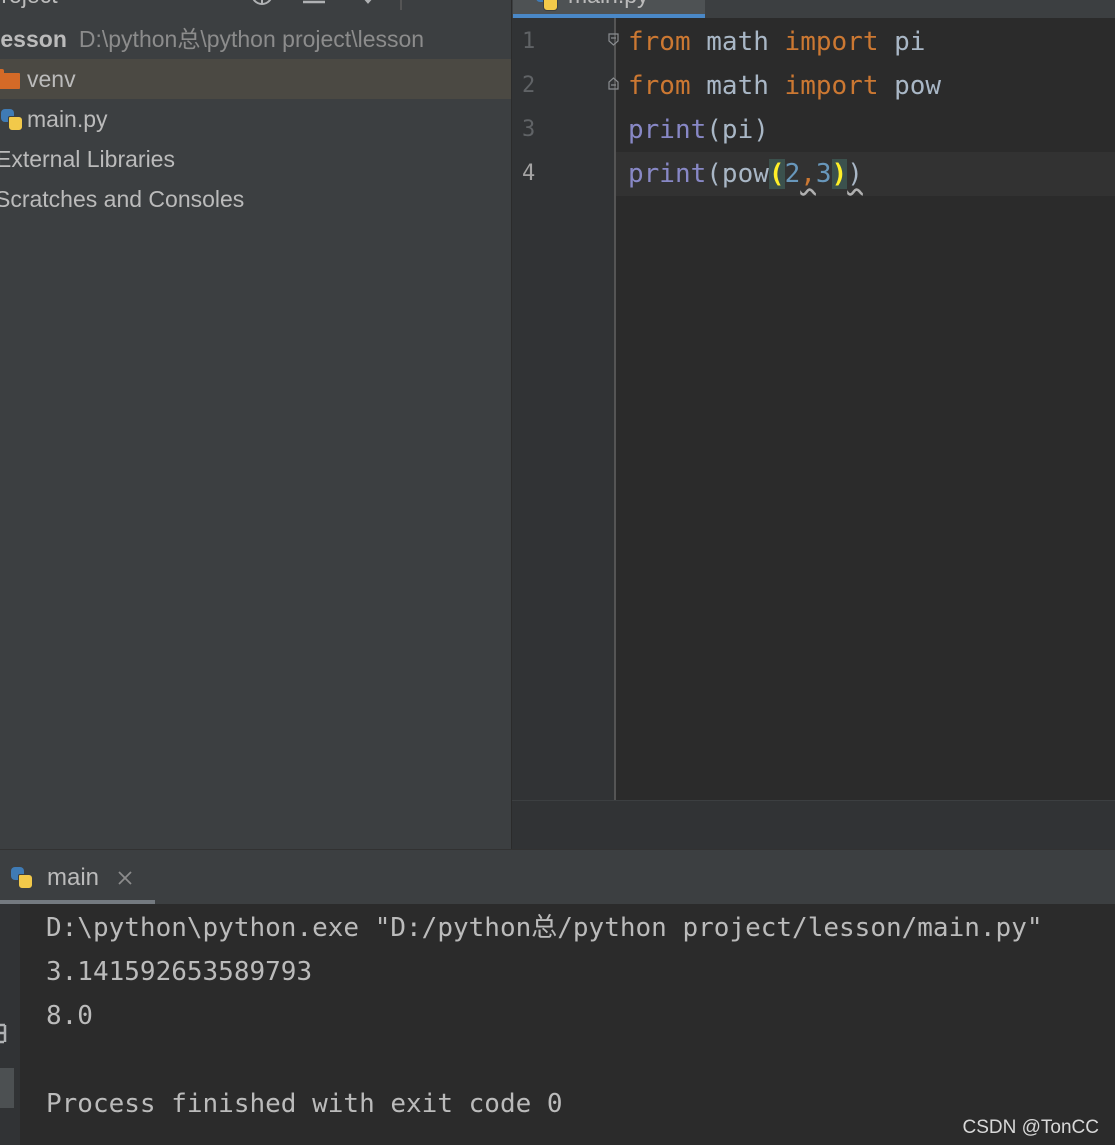  I want to click on tree-item-scratches-and-consoles: Scratches and Consoles, so click(255, 199).